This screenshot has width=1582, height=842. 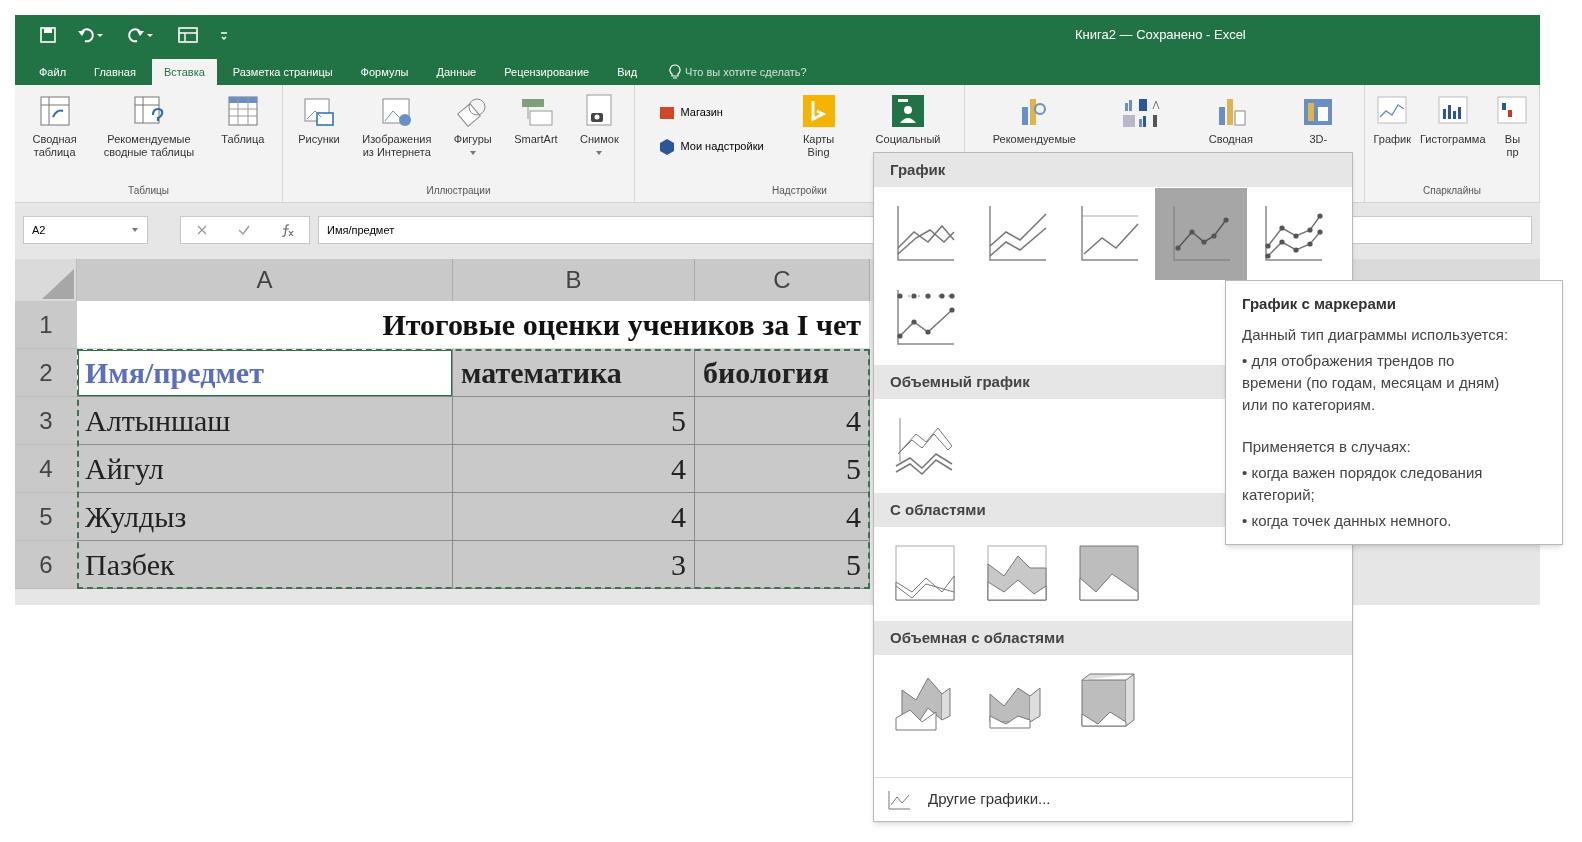 What do you see at coordinates (202, 230) in the screenshot?
I see `cancel-icon` at bounding box center [202, 230].